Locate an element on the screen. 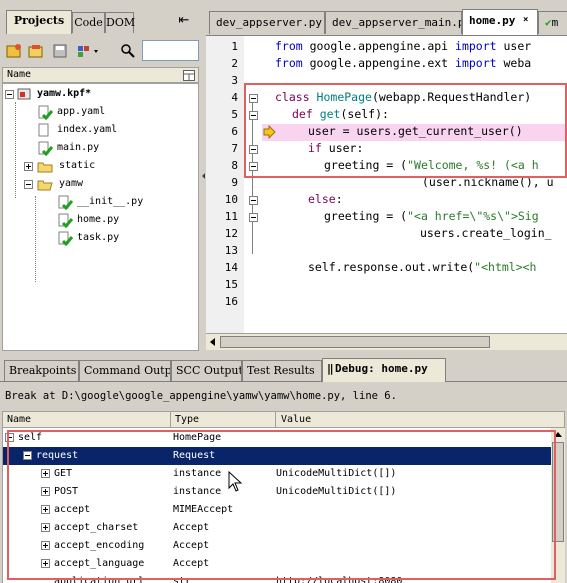  code-line: greeting = ("<a href=\"%s\">Sig is located at coordinates (431, 216).